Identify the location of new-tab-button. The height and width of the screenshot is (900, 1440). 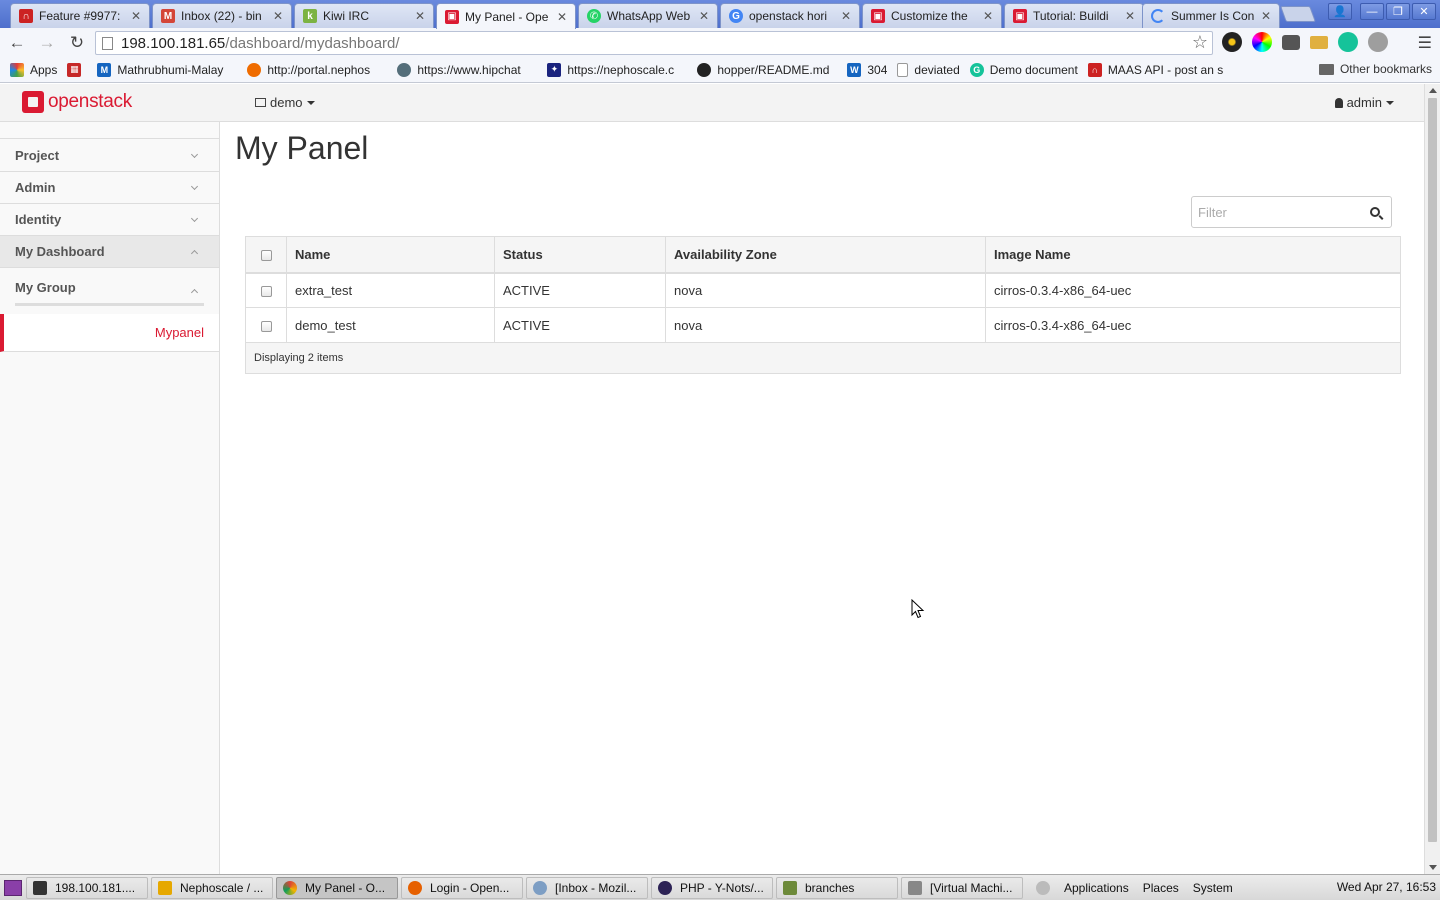
(1298, 14).